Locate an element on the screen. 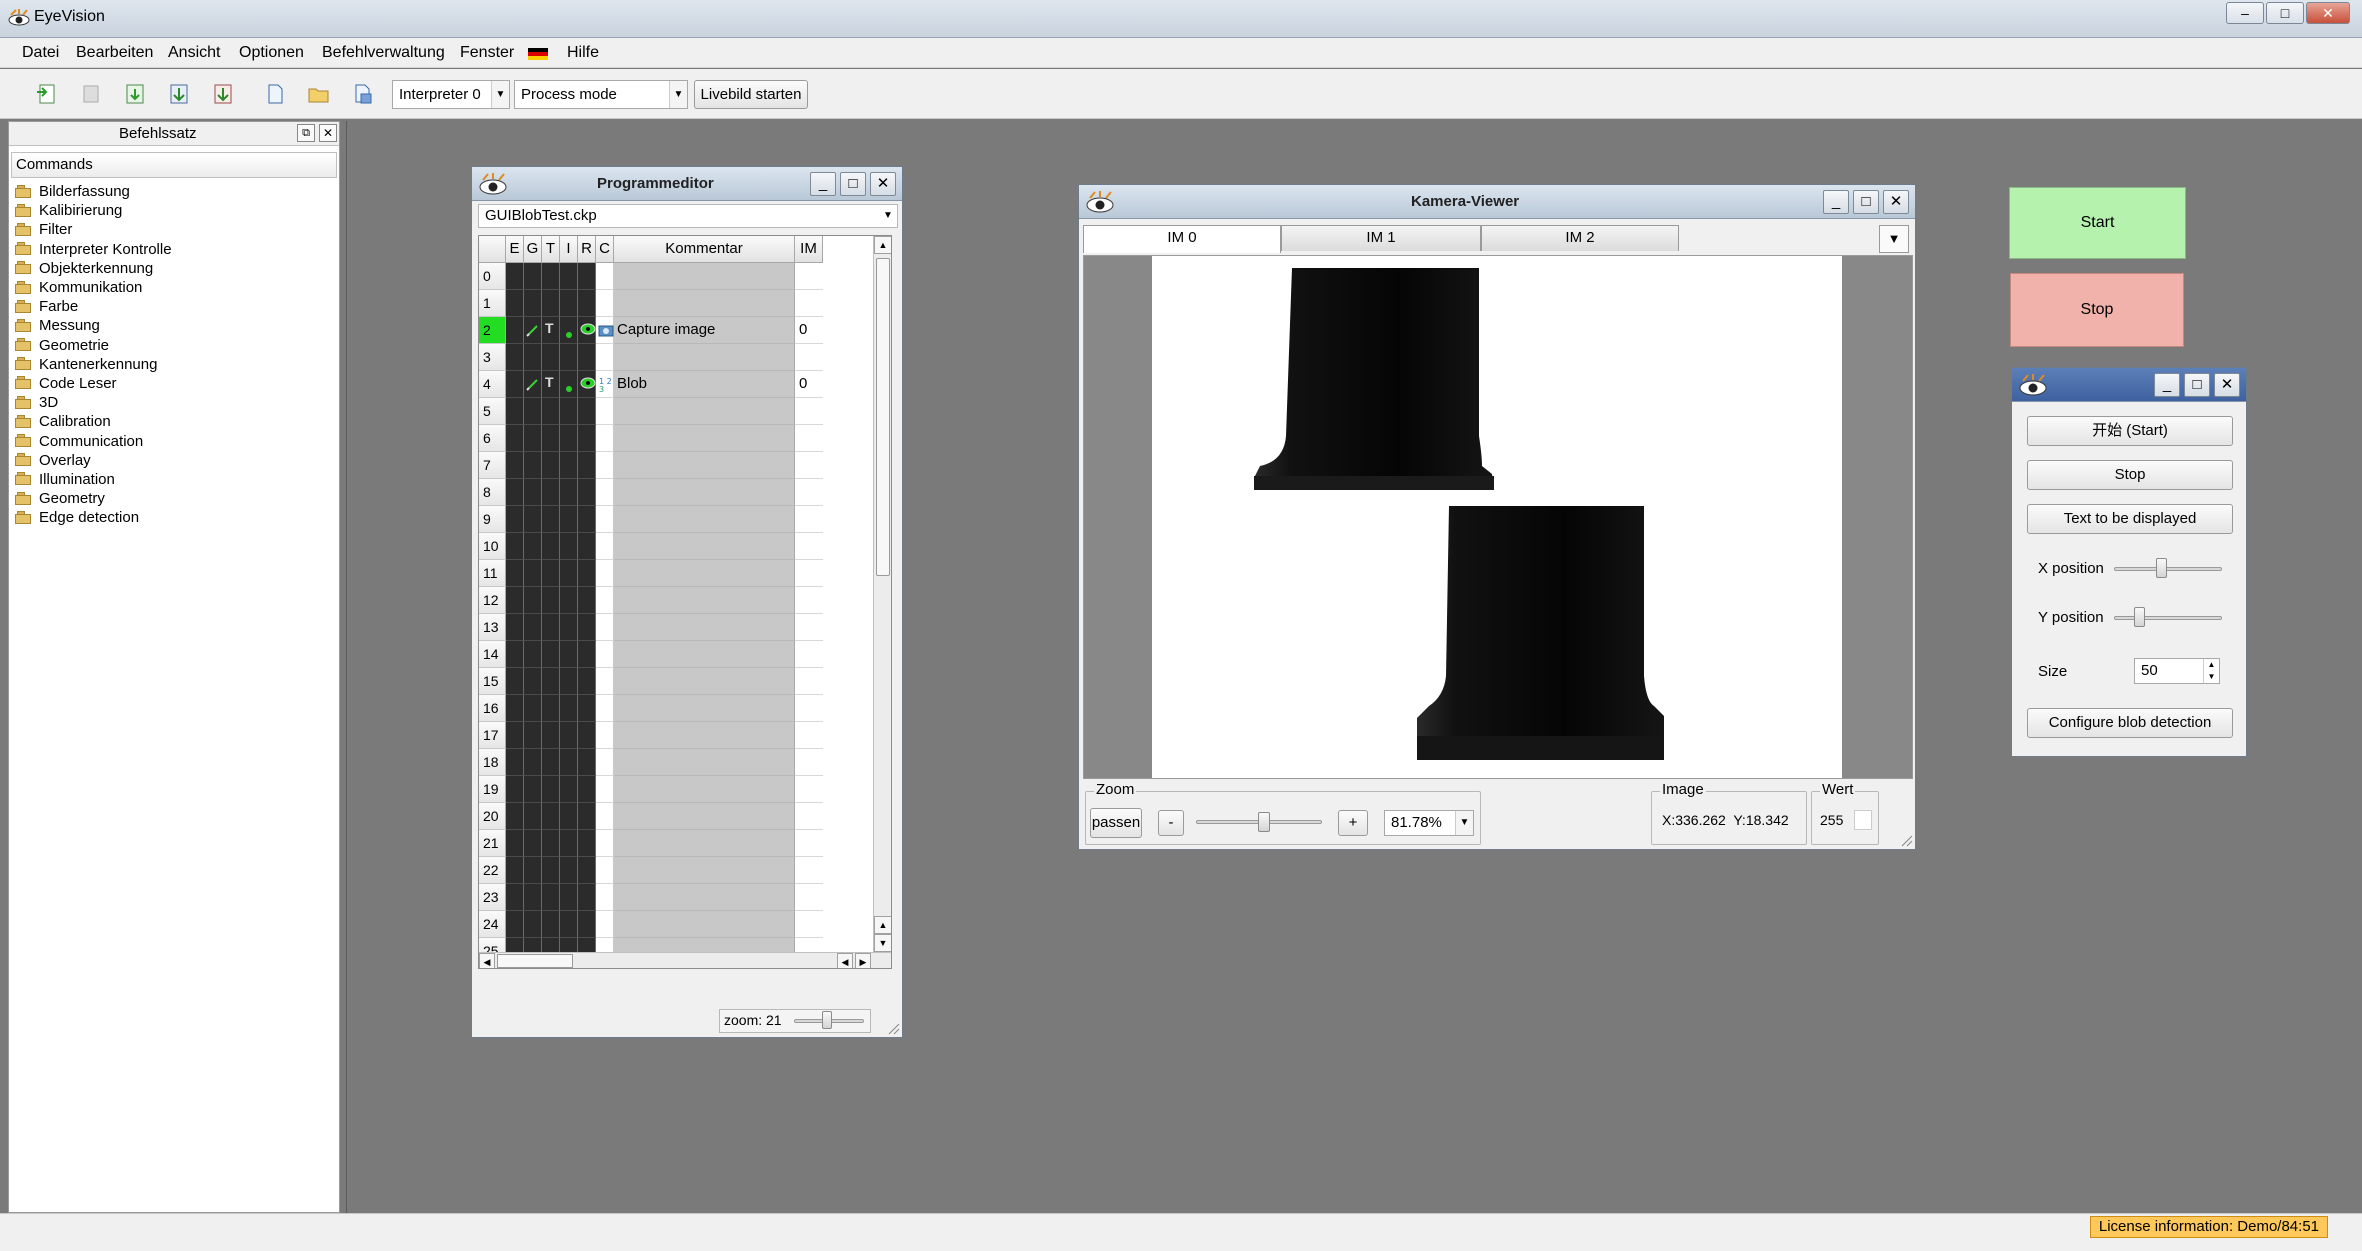 The height and width of the screenshot is (1251, 2362). command-tree-item: Kantenerkennung is located at coordinates (93, 364).